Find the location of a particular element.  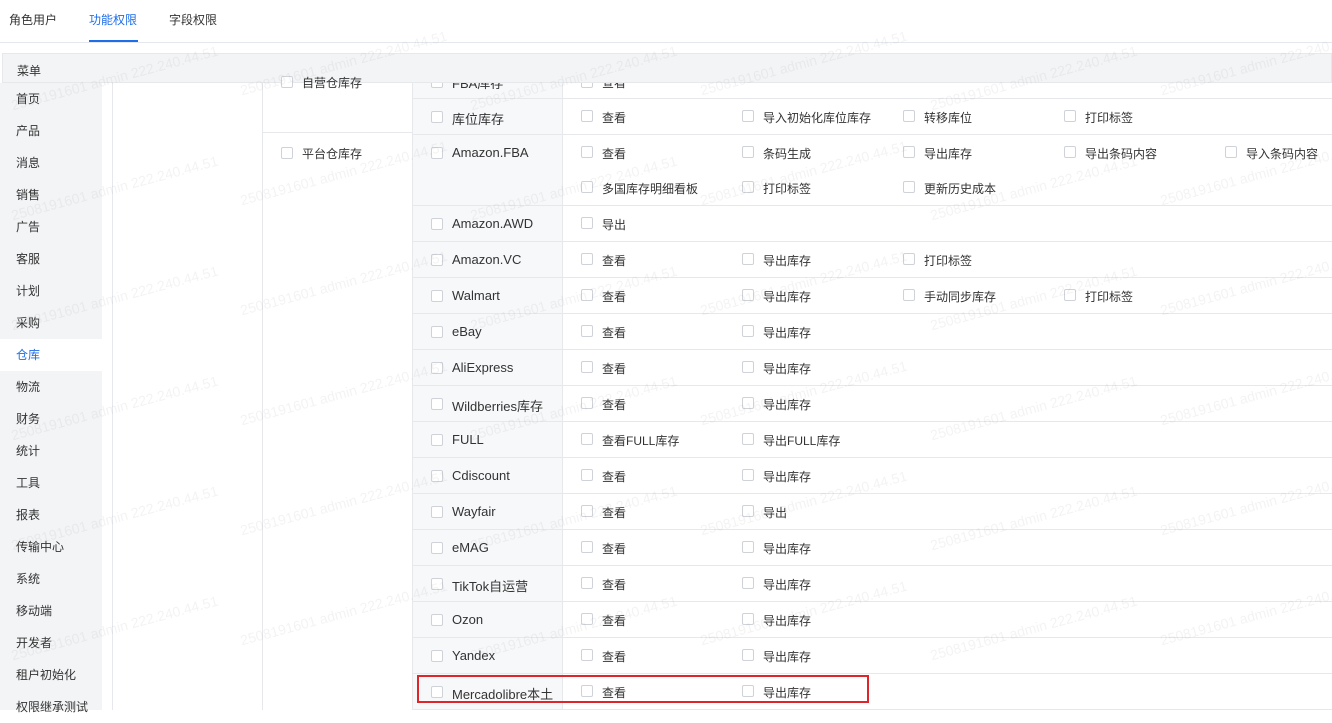

row-name-cell: Walmart is located at coordinates (488, 295).